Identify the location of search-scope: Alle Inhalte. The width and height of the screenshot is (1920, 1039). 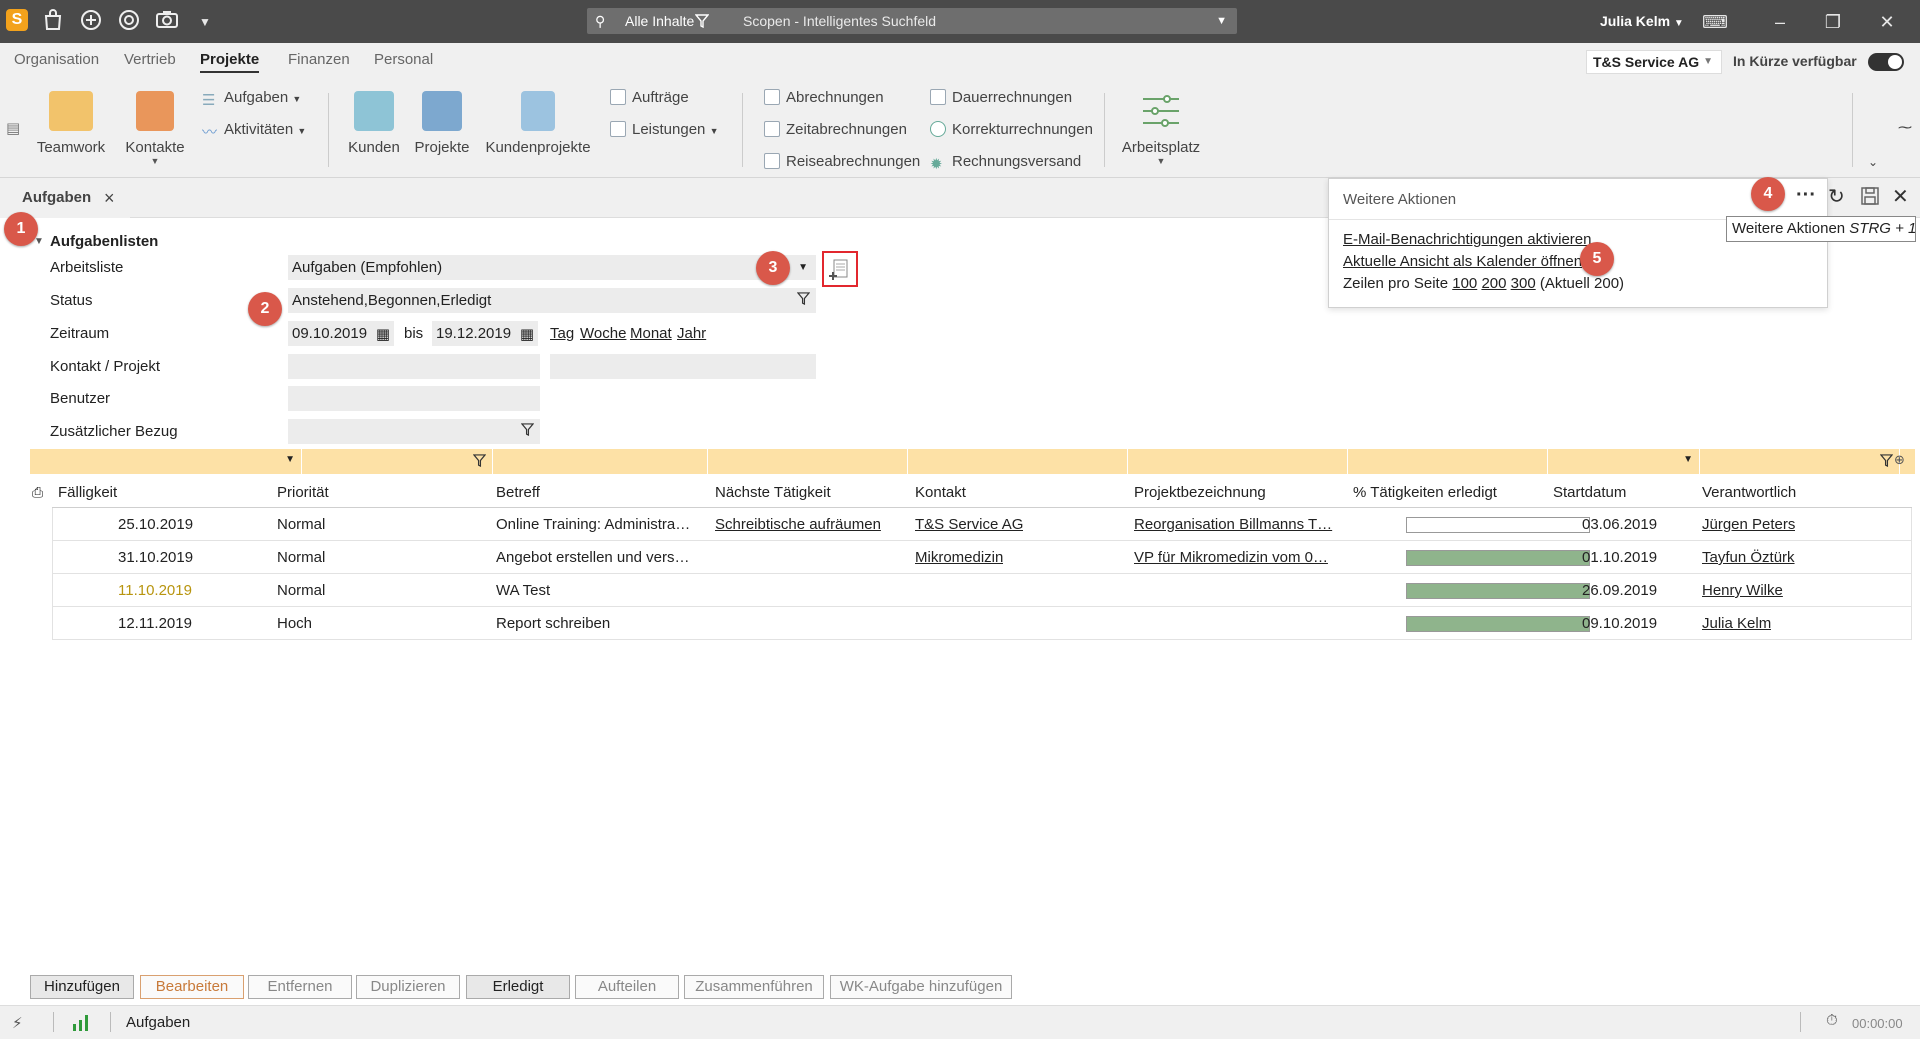
(659, 21).